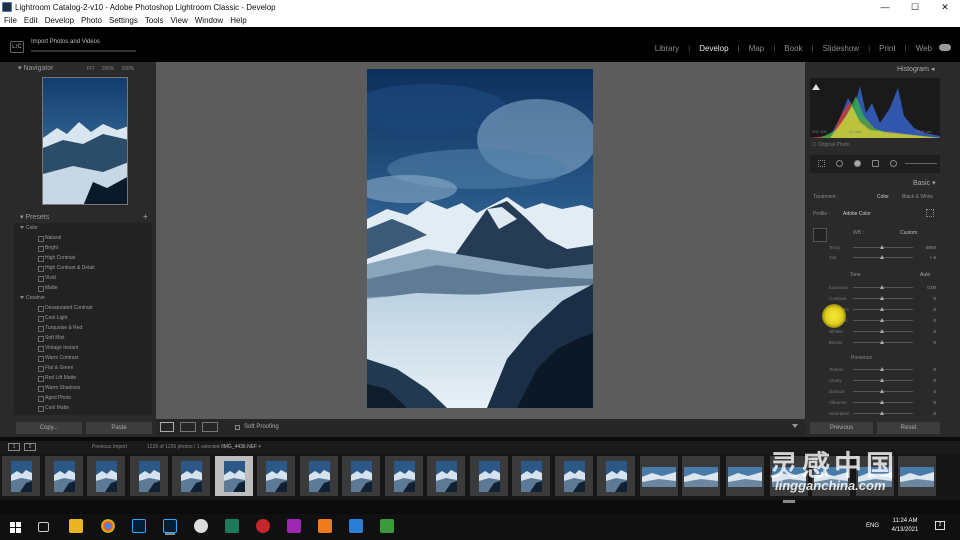 The image size is (960, 540). Describe the element at coordinates (945, 7) in the screenshot. I see `close-button: ✕` at that location.